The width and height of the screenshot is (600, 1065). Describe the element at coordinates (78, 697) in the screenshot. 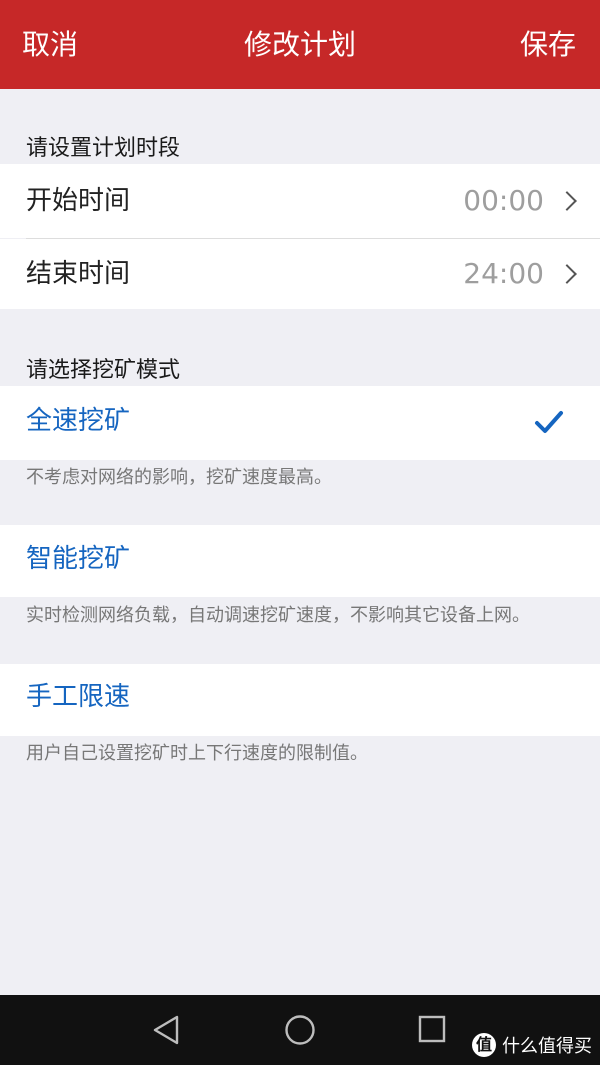

I see `mode-option-label: 手工限速` at that location.